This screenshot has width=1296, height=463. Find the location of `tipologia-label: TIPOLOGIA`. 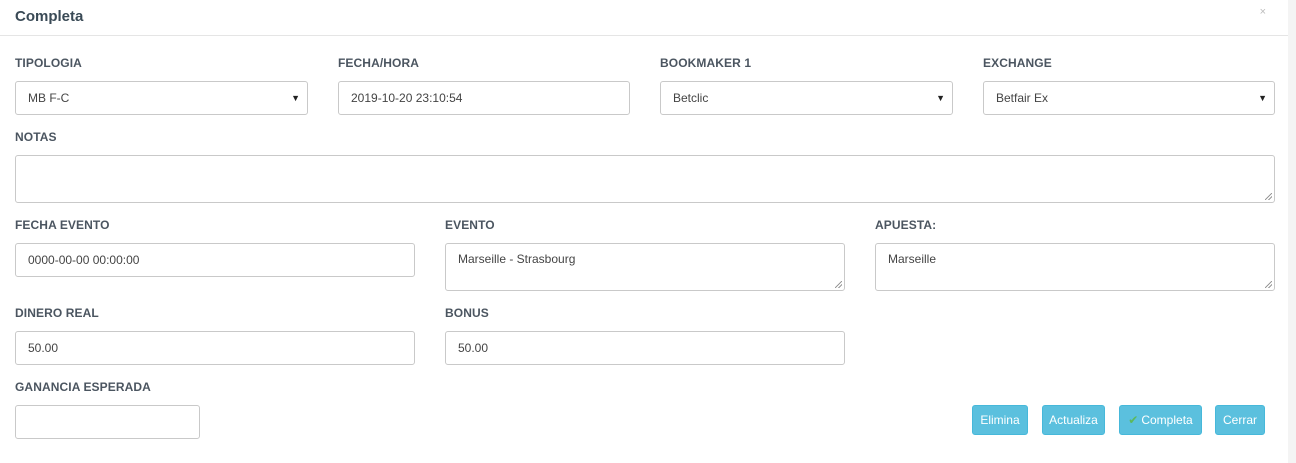

tipologia-label: TIPOLOGIA is located at coordinates (48, 63).